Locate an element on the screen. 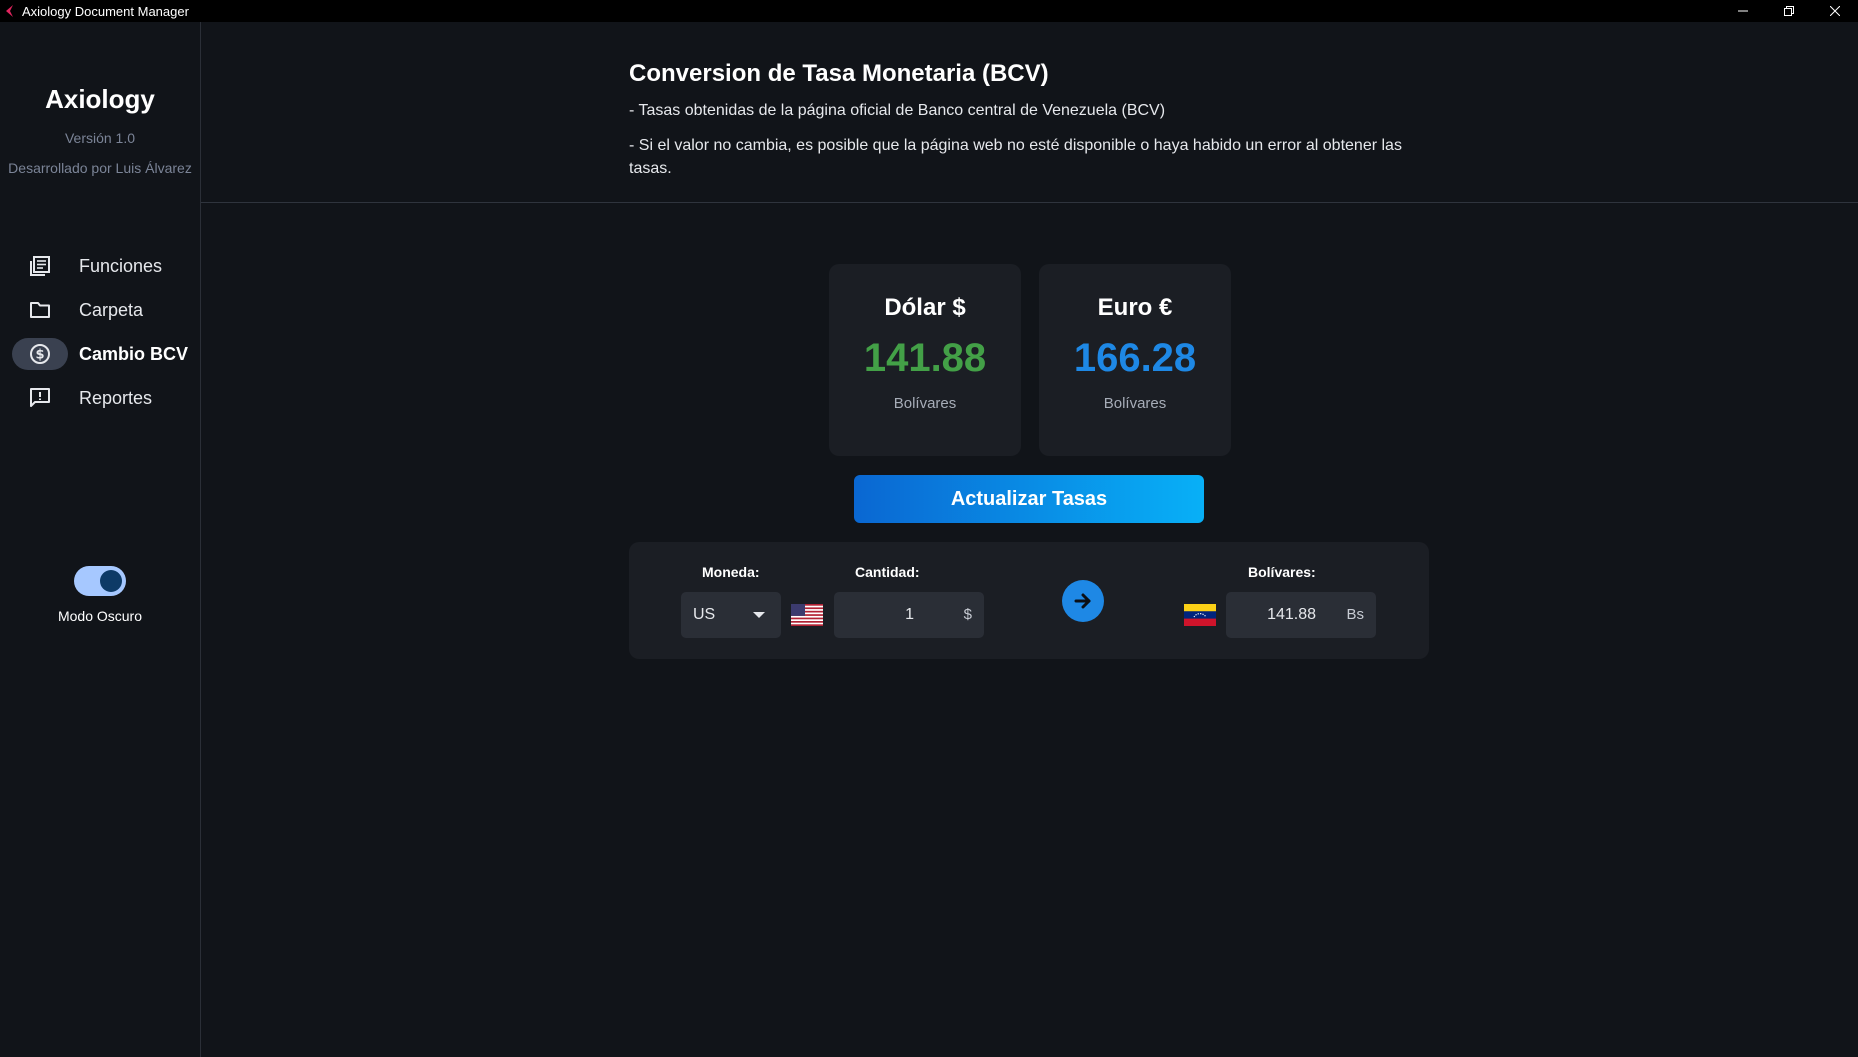 This screenshot has width=1858, height=1057. dark-mode-label: Modo Oscuro is located at coordinates (100, 616).